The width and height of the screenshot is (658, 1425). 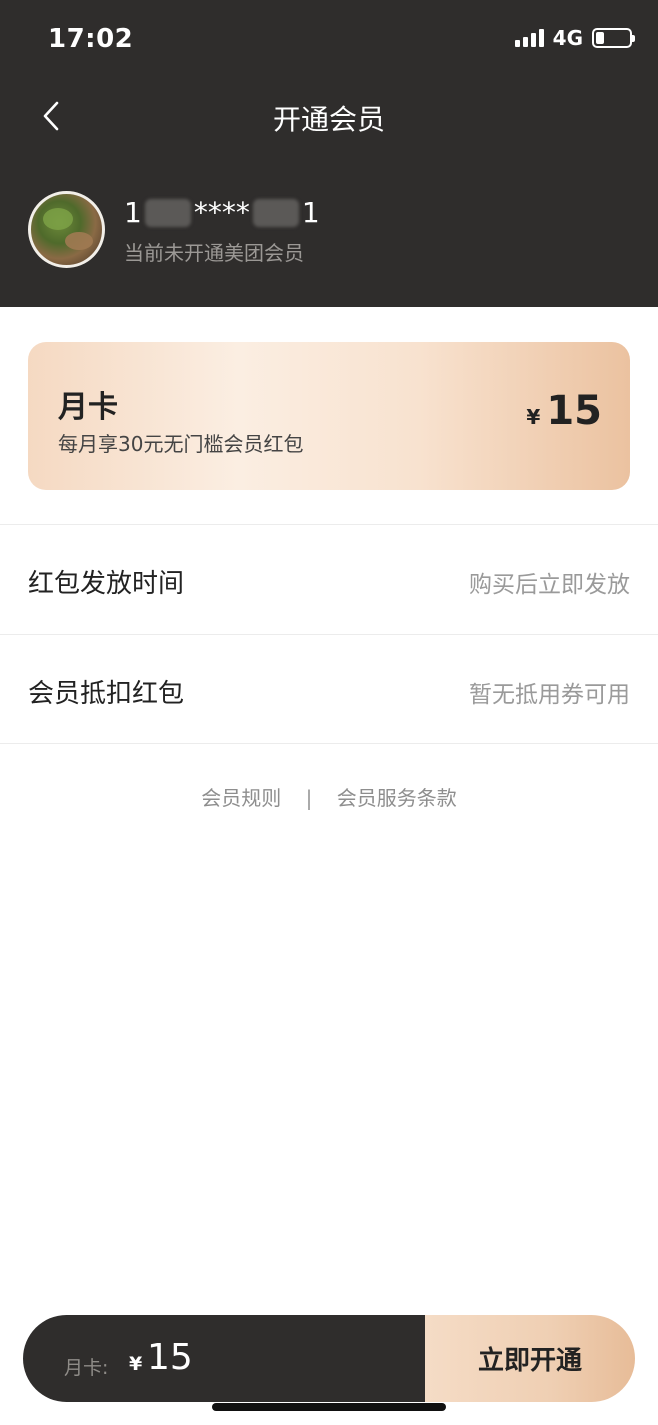 What do you see at coordinates (530, 1358) in the screenshot?
I see `activate-now-button: 立即开通` at bounding box center [530, 1358].